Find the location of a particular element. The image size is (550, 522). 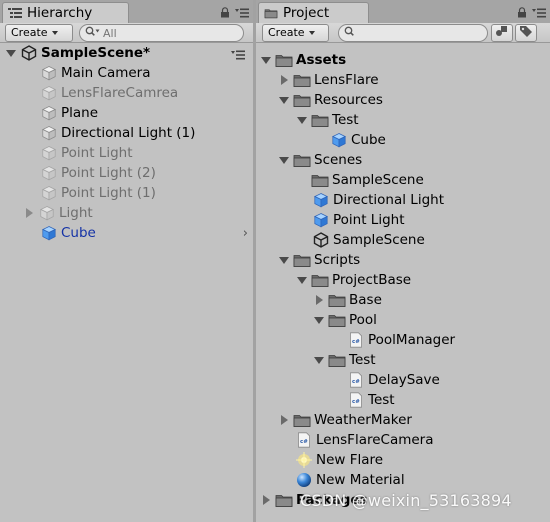

scene-header: SampleScene* is located at coordinates (127, 53).